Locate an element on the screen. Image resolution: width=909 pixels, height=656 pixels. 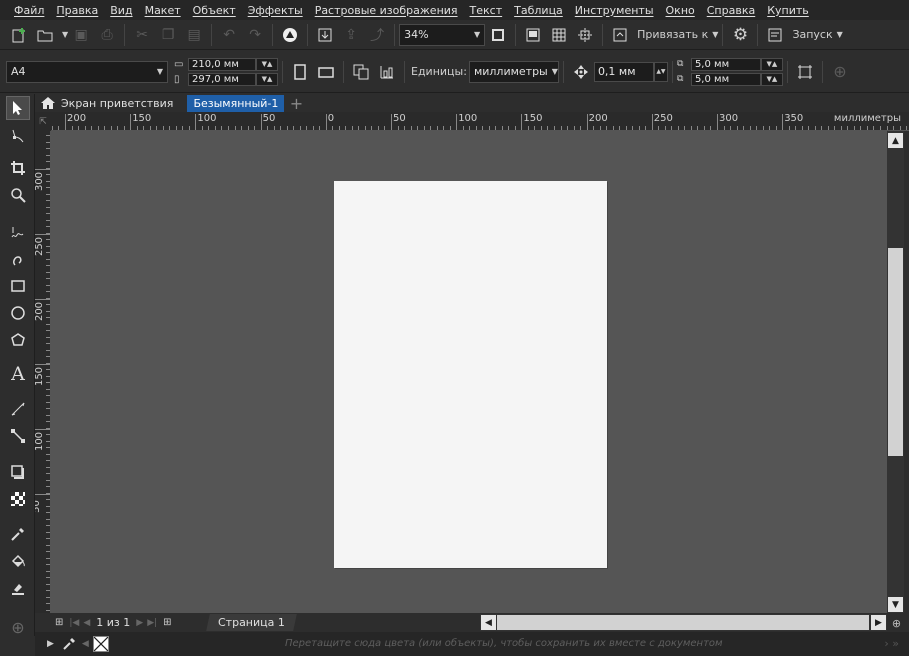
show-grid-icon is located at coordinates (559, 35).